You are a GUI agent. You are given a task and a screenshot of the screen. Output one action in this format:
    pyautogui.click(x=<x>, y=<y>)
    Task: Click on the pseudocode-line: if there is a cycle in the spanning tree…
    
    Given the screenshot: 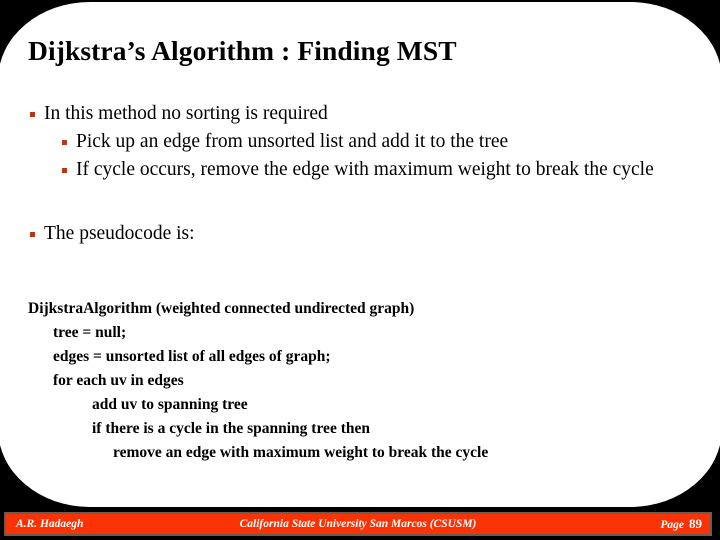 What is the action you would take?
    pyautogui.click(x=231, y=428)
    